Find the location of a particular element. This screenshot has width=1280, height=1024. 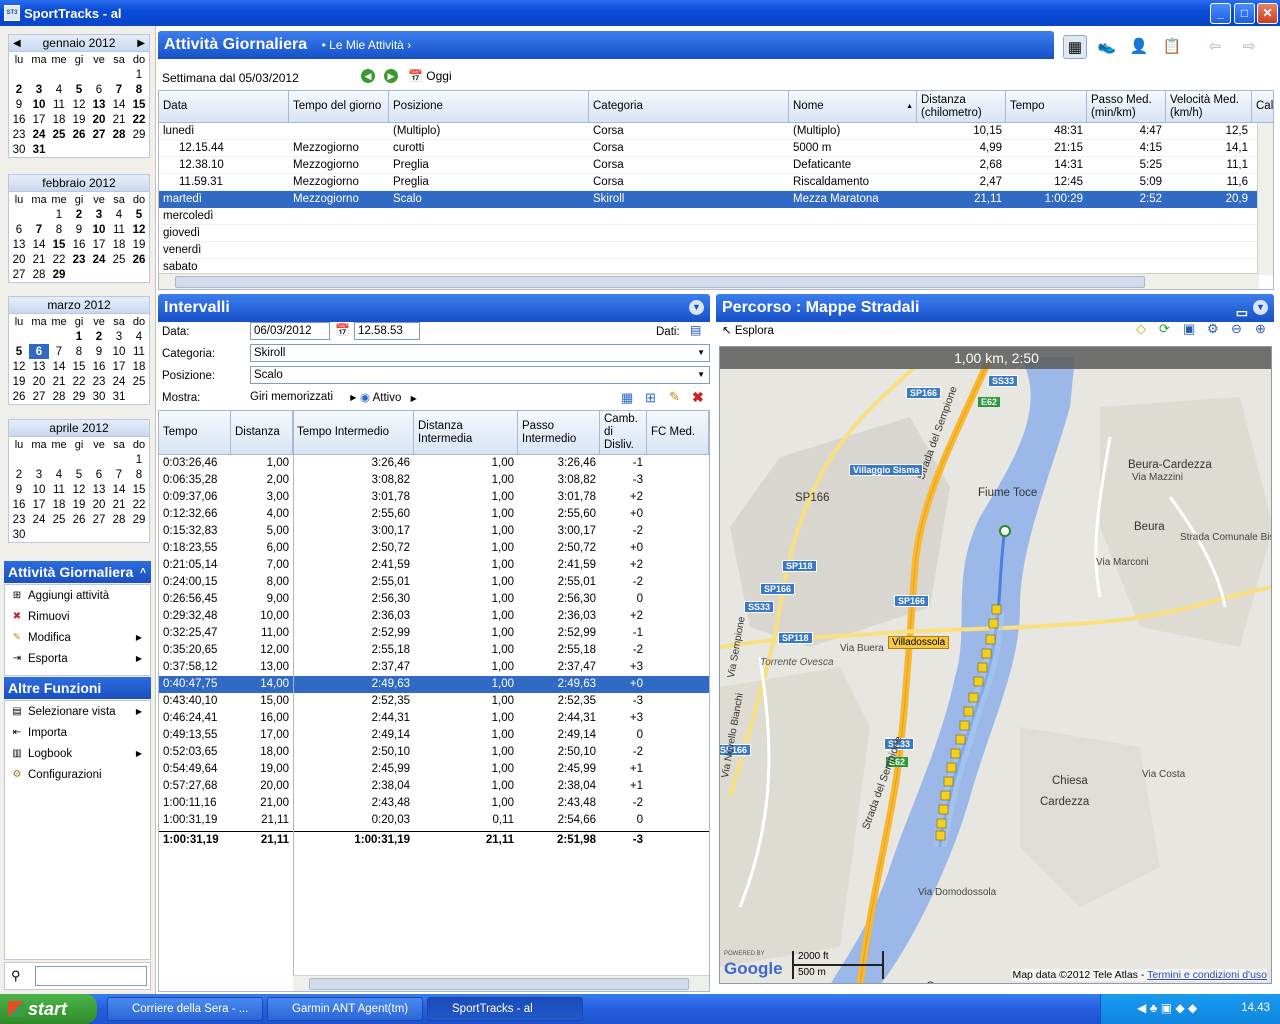

sidebar-item-esporta: ⇥ Esporta ▶ is located at coordinates (77, 658).